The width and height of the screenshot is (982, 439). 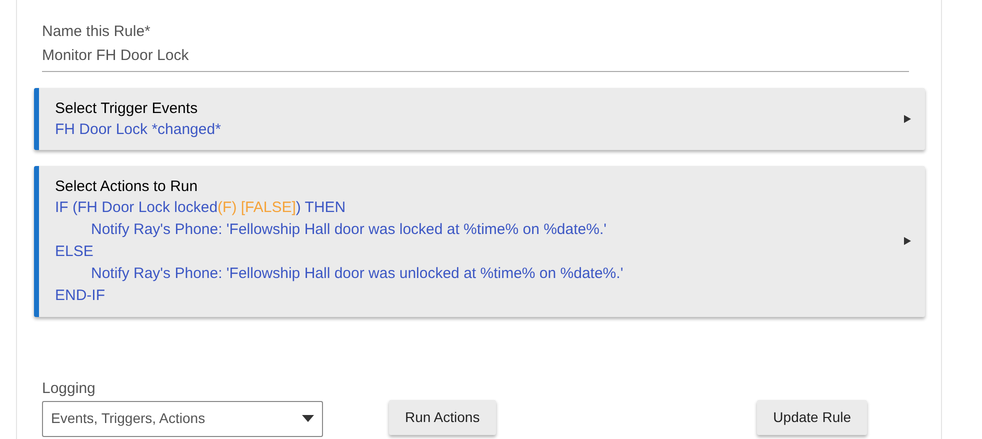 What do you see at coordinates (182, 418) in the screenshot?
I see `logging-select: Events, Triggers, Actions` at bounding box center [182, 418].